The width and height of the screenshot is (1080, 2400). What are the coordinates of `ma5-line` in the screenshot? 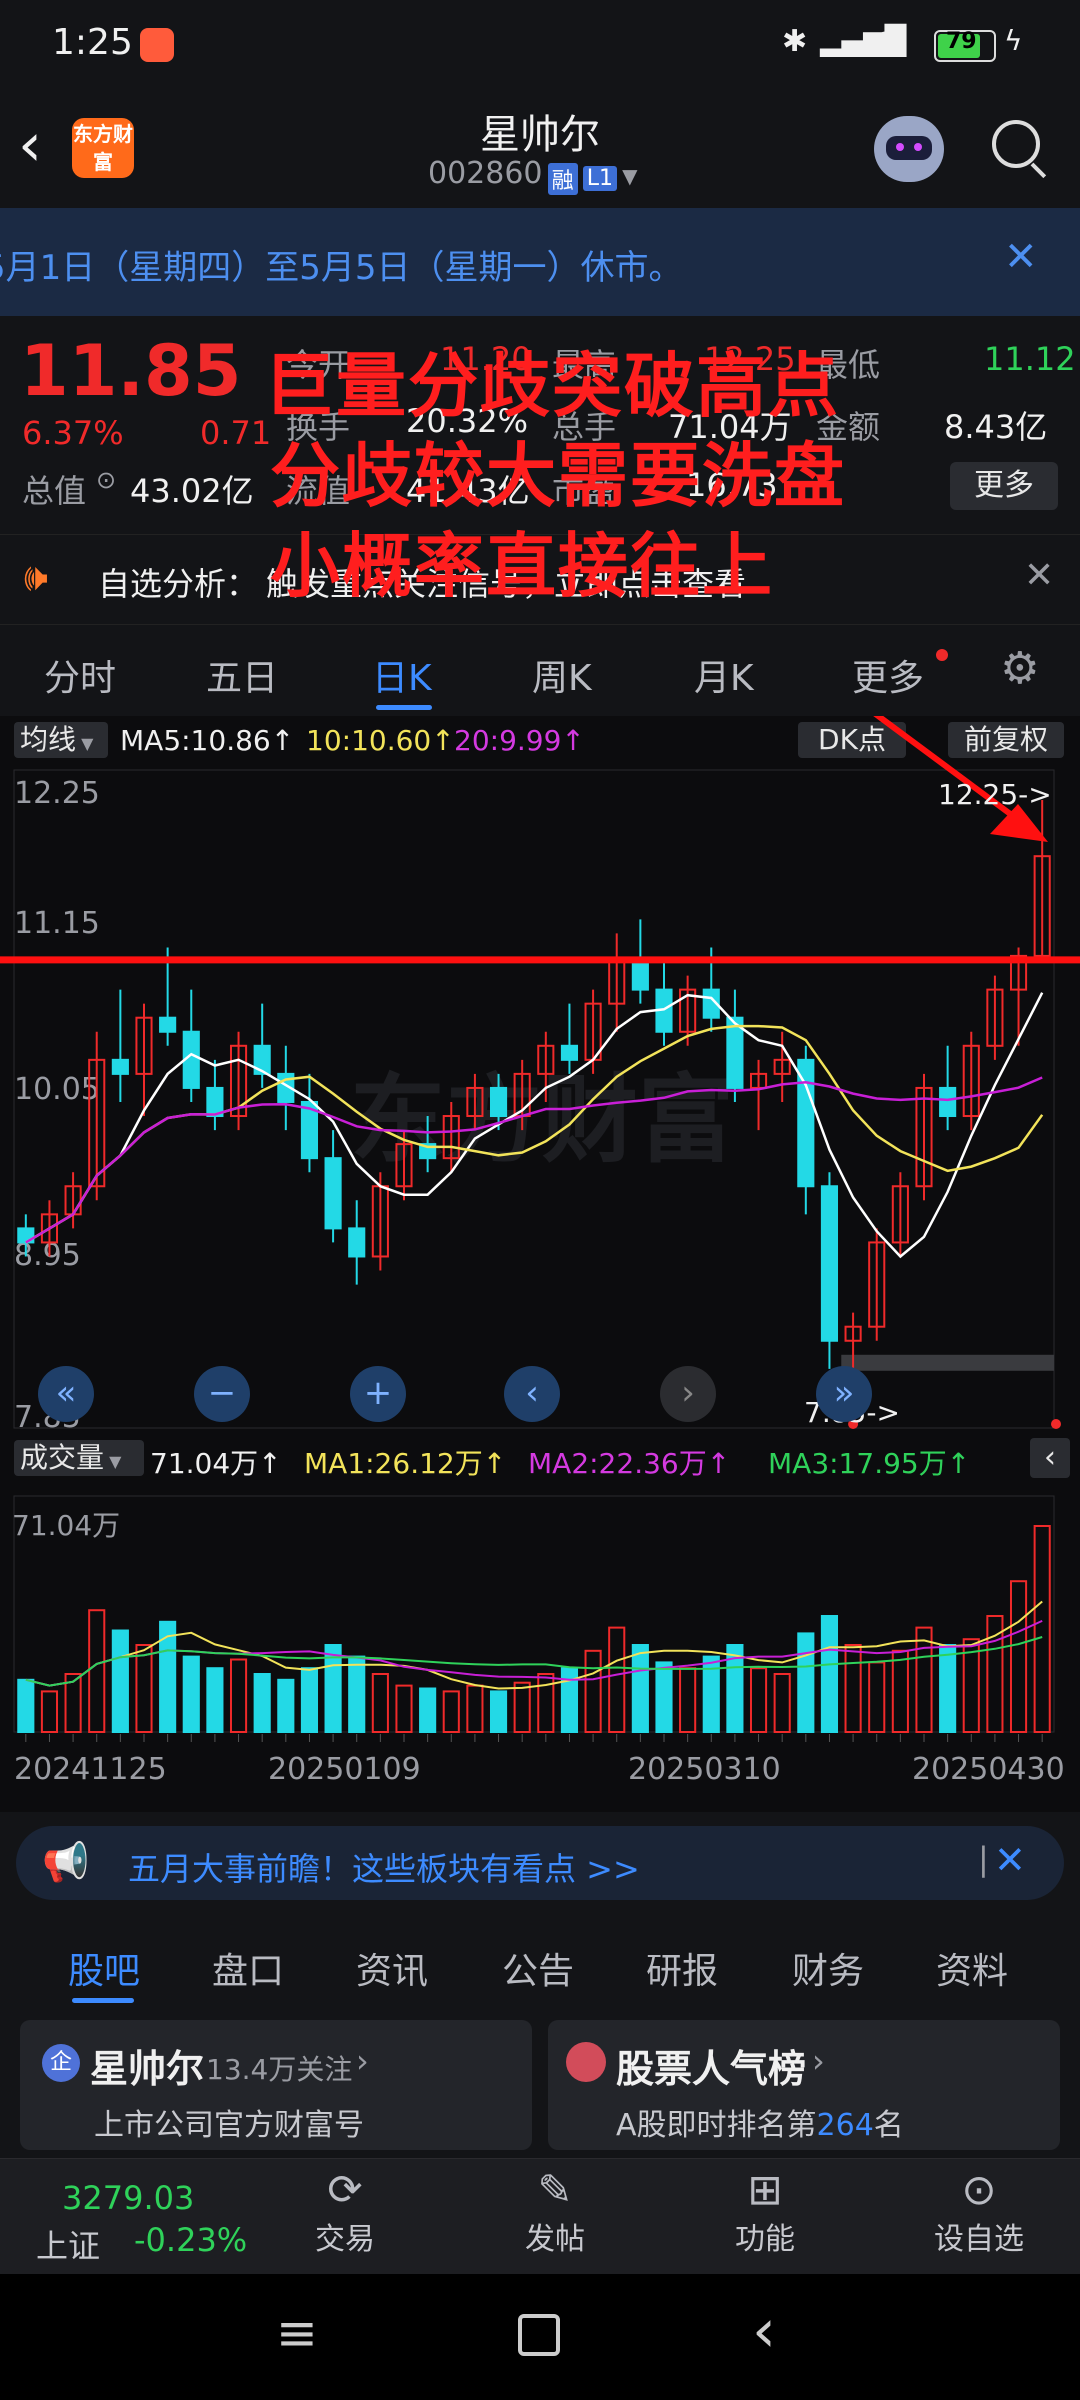 It's located at (534, 1125).